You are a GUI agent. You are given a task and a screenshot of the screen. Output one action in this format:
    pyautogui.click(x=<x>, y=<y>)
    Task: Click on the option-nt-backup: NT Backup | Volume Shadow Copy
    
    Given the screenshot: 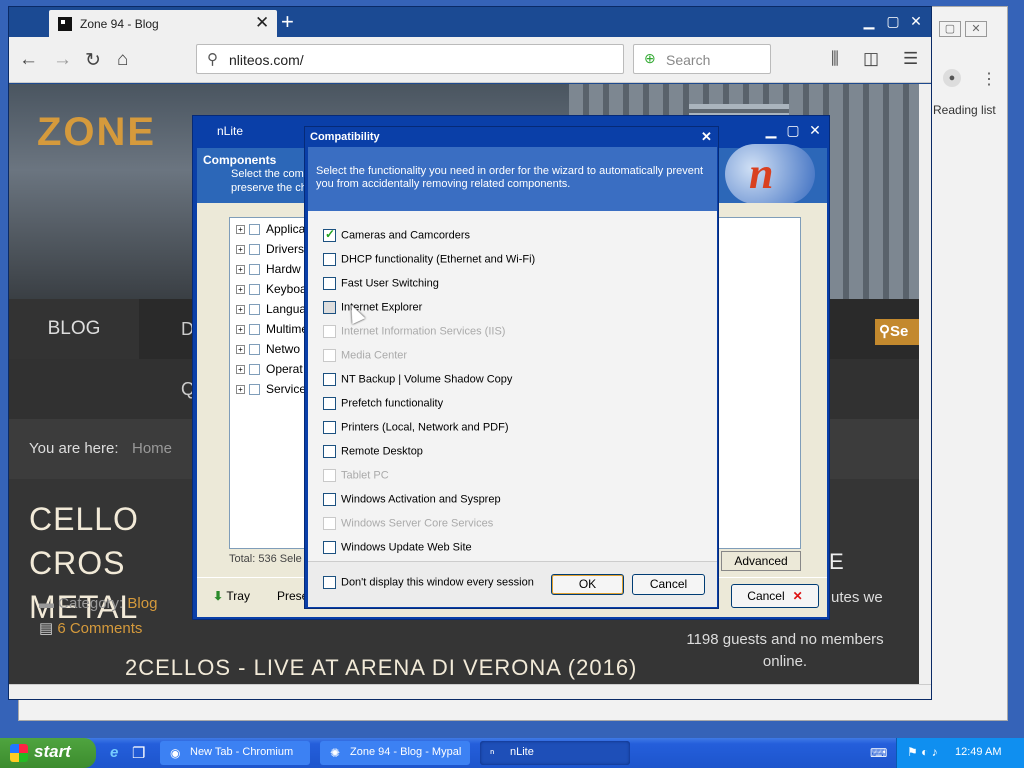 What is the action you would take?
    pyautogui.click(x=417, y=379)
    